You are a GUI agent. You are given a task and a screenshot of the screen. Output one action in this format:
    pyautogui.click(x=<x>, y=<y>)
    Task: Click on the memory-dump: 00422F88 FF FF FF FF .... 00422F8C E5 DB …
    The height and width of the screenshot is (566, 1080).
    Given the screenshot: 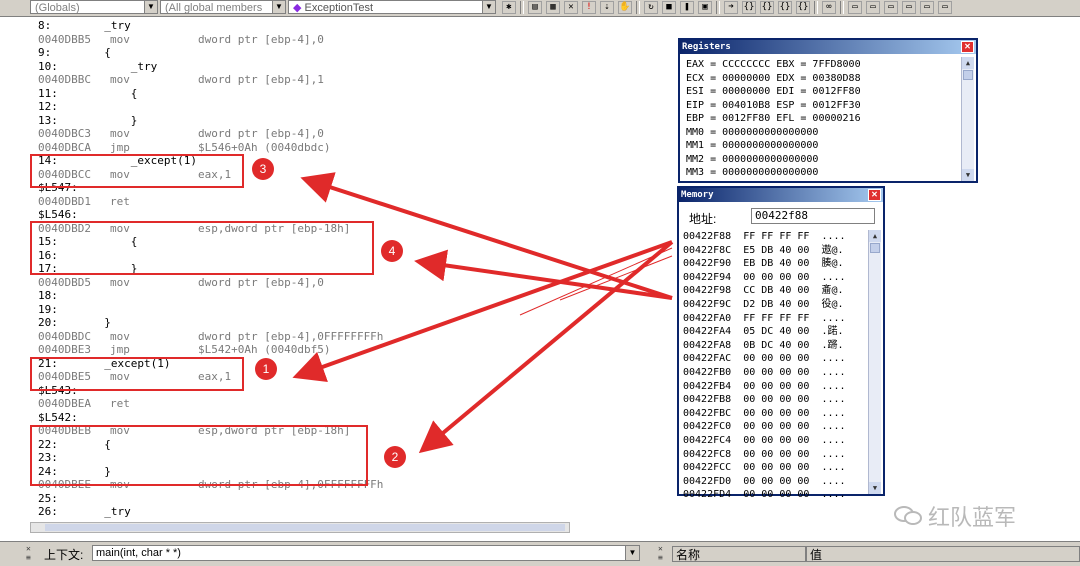 What is the action you would take?
    pyautogui.click(x=764, y=366)
    